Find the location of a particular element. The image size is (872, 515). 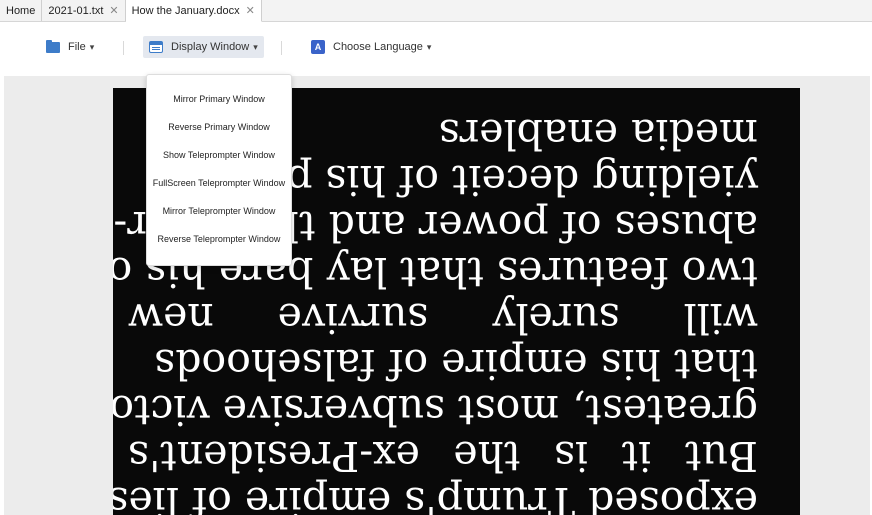

prompter-line: greatest, most subversive victory is located at coordinates (435, 410).